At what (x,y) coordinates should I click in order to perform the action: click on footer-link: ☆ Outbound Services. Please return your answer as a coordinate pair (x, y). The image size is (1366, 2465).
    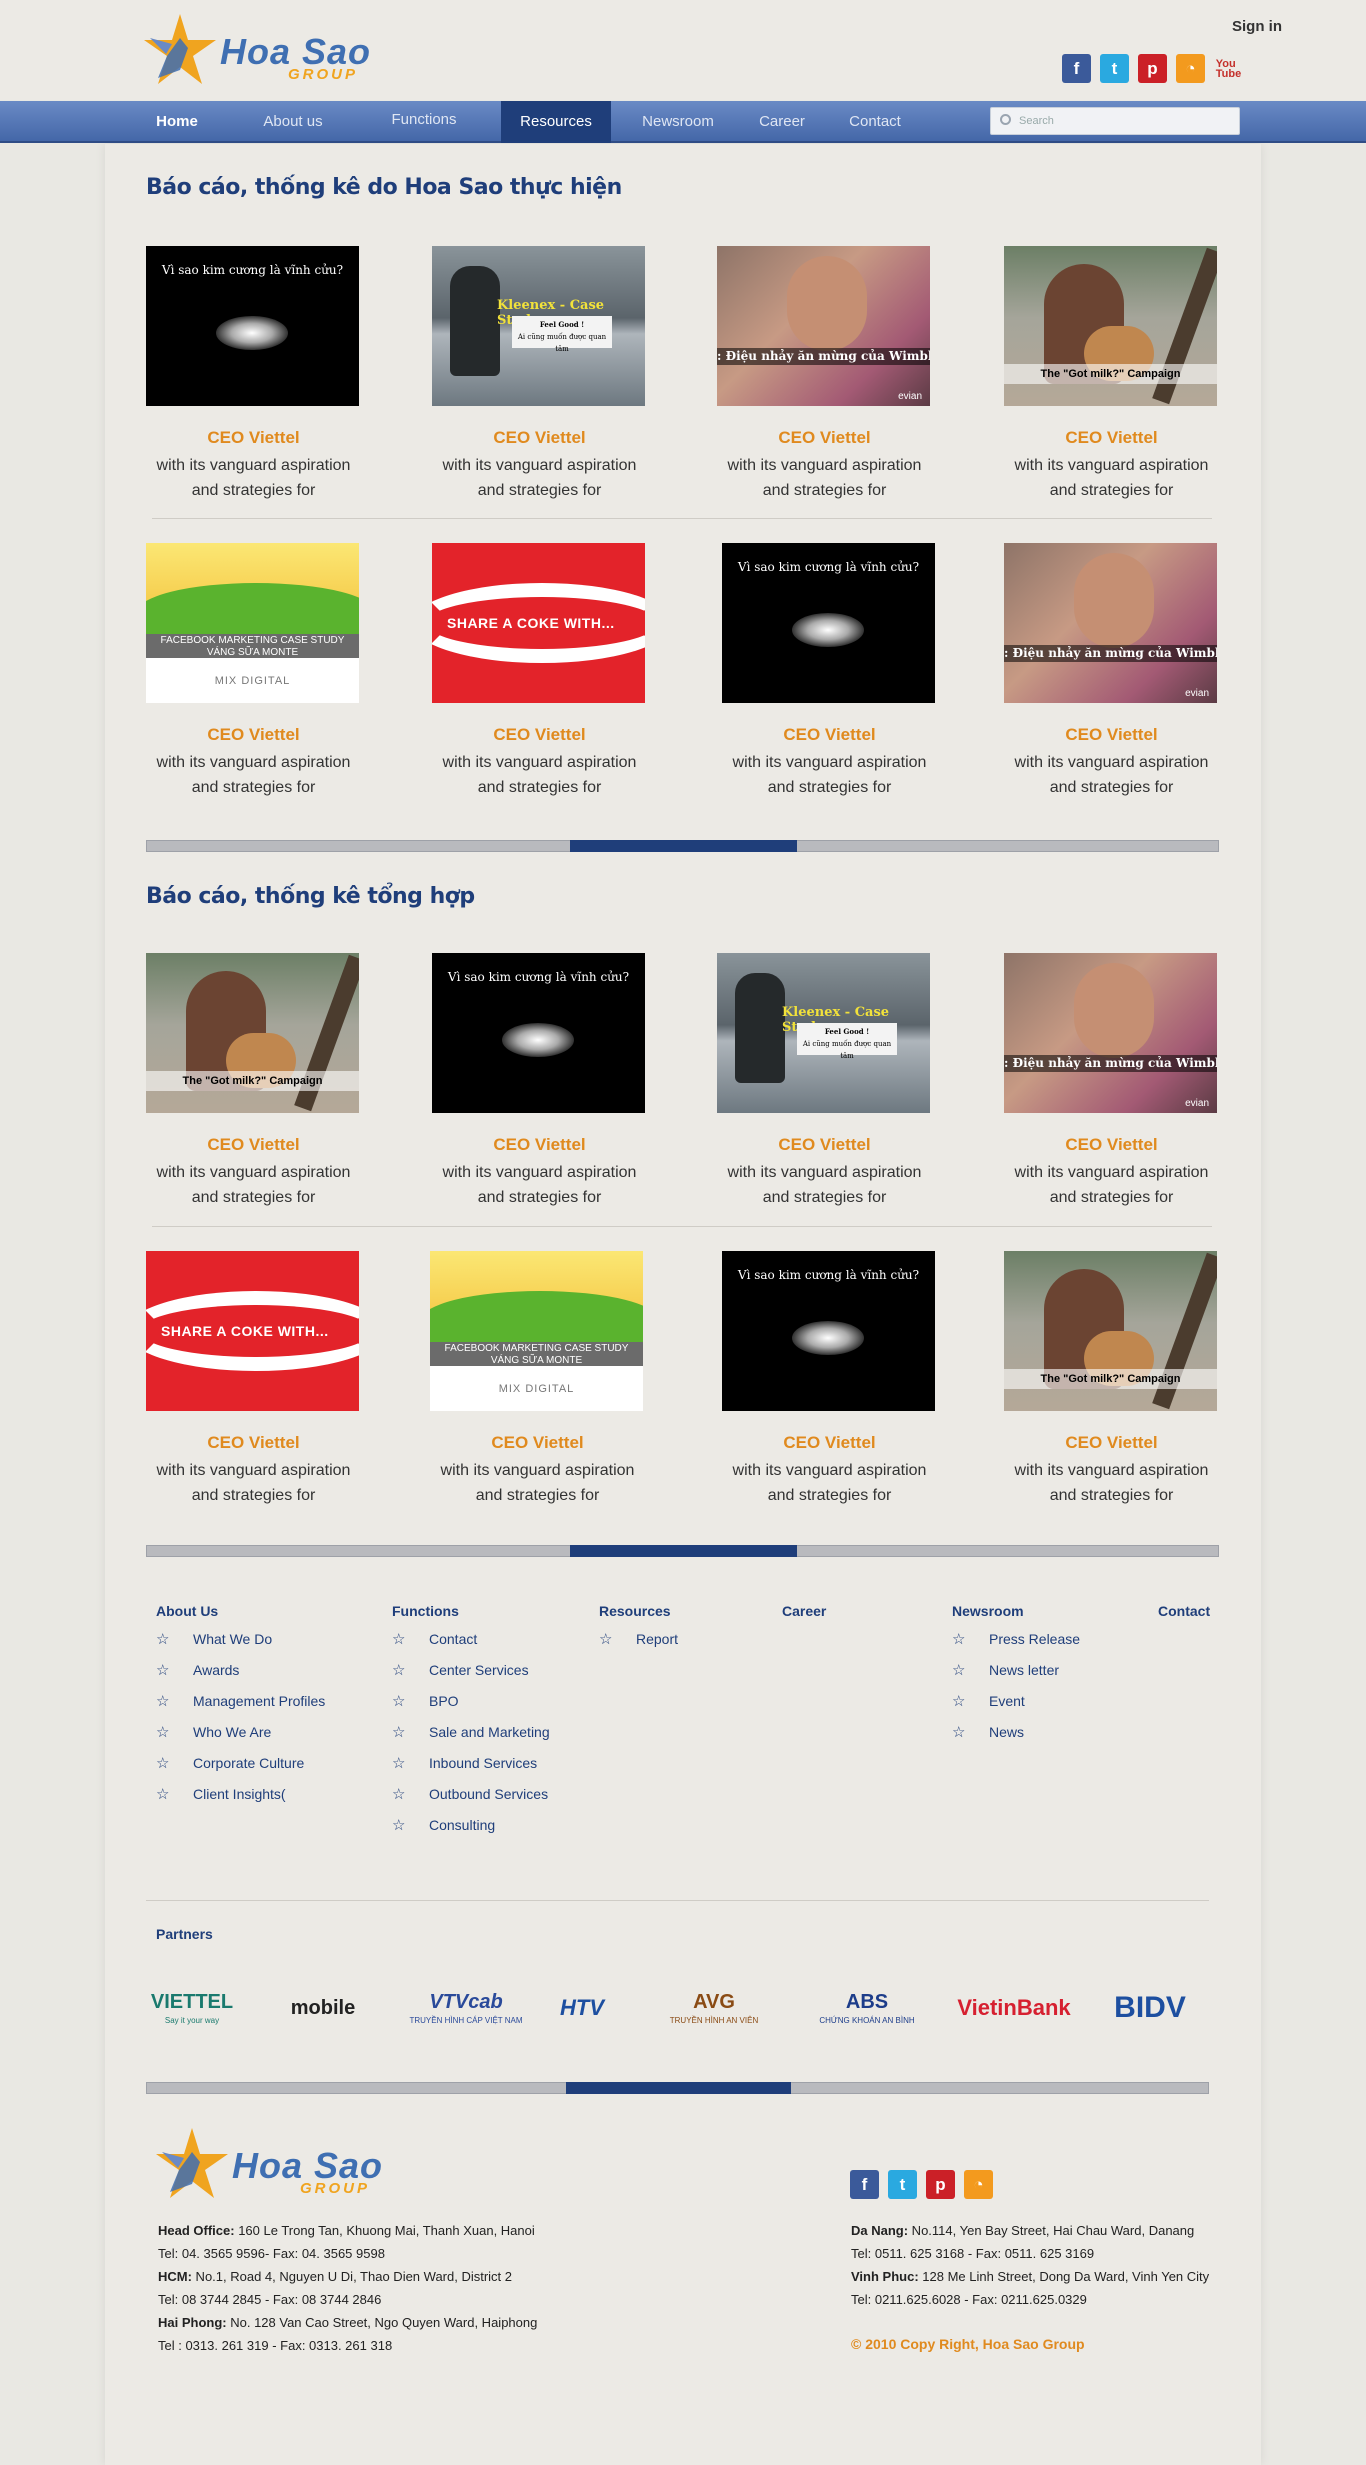
    Looking at the image, I should click on (471, 1794).